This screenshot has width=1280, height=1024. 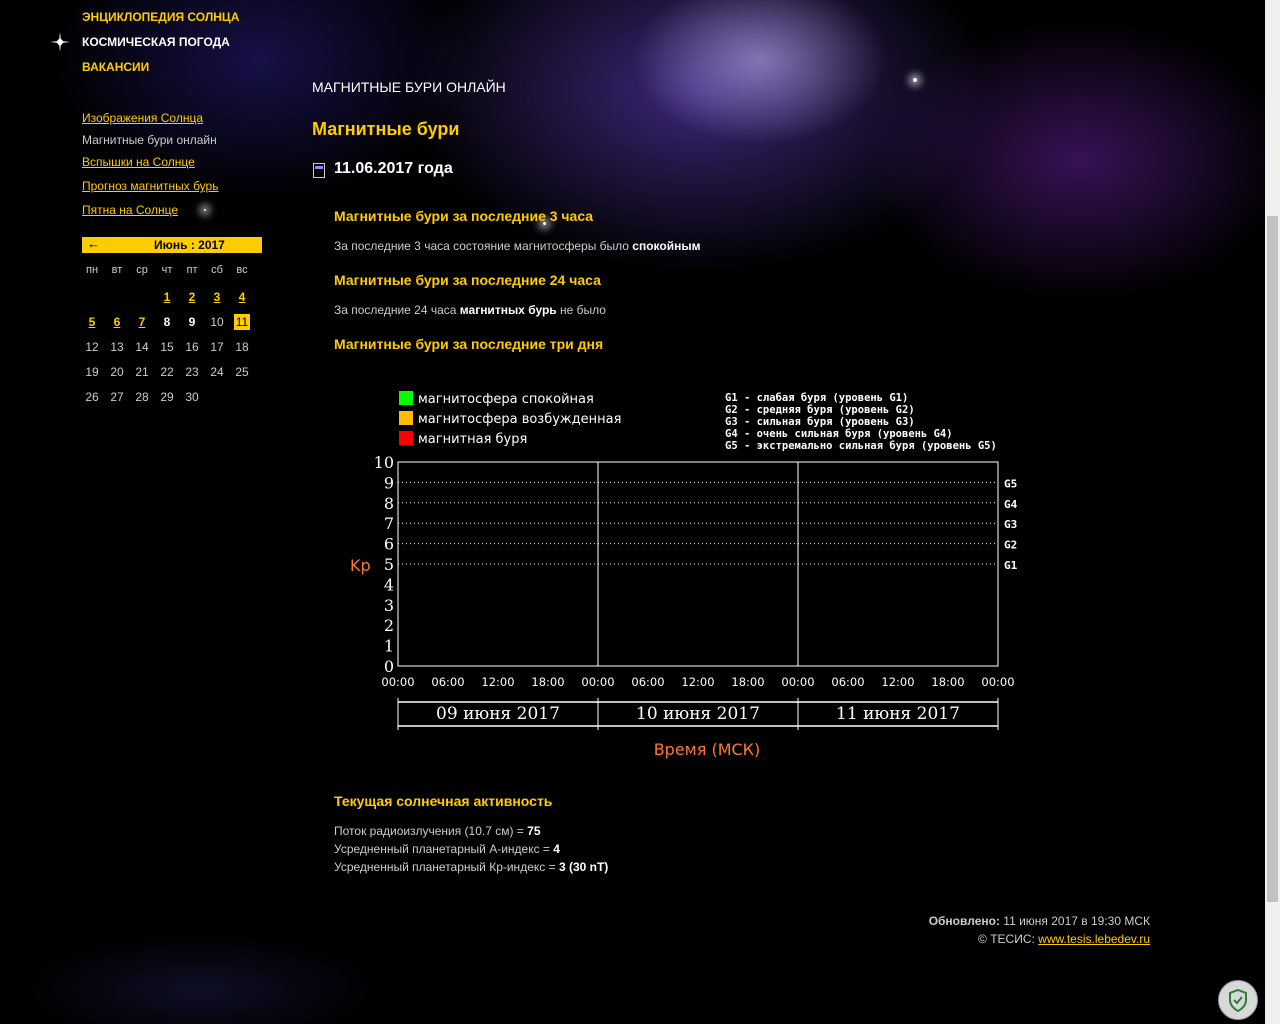 I want to click on calendar-day: 3, so click(x=217, y=297).